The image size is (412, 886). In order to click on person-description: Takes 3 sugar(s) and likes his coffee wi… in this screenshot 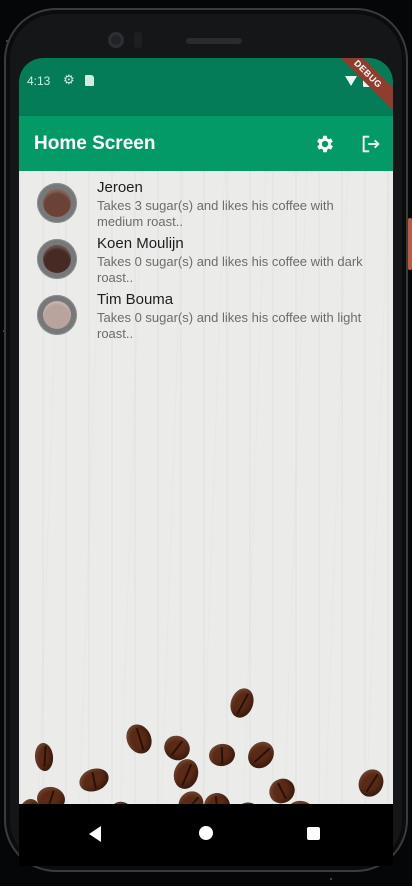, I will do `click(215, 213)`.